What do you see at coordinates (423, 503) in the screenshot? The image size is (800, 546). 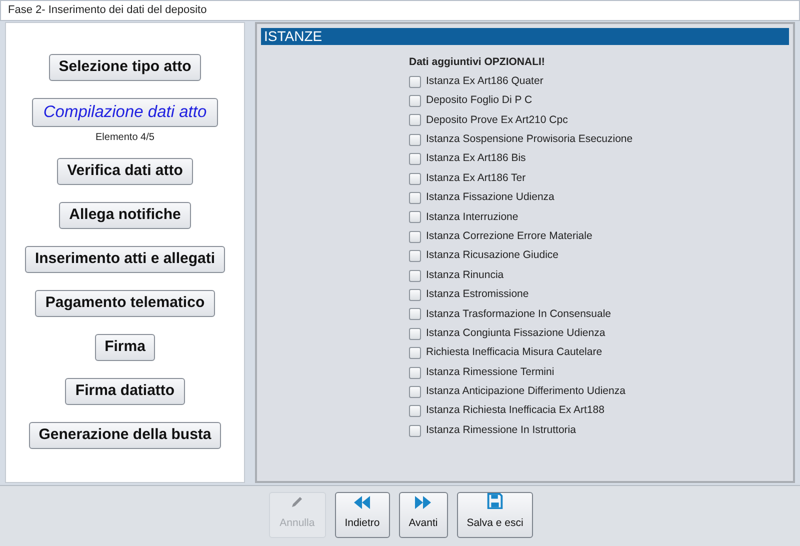 I see `fast-forward-icon` at bounding box center [423, 503].